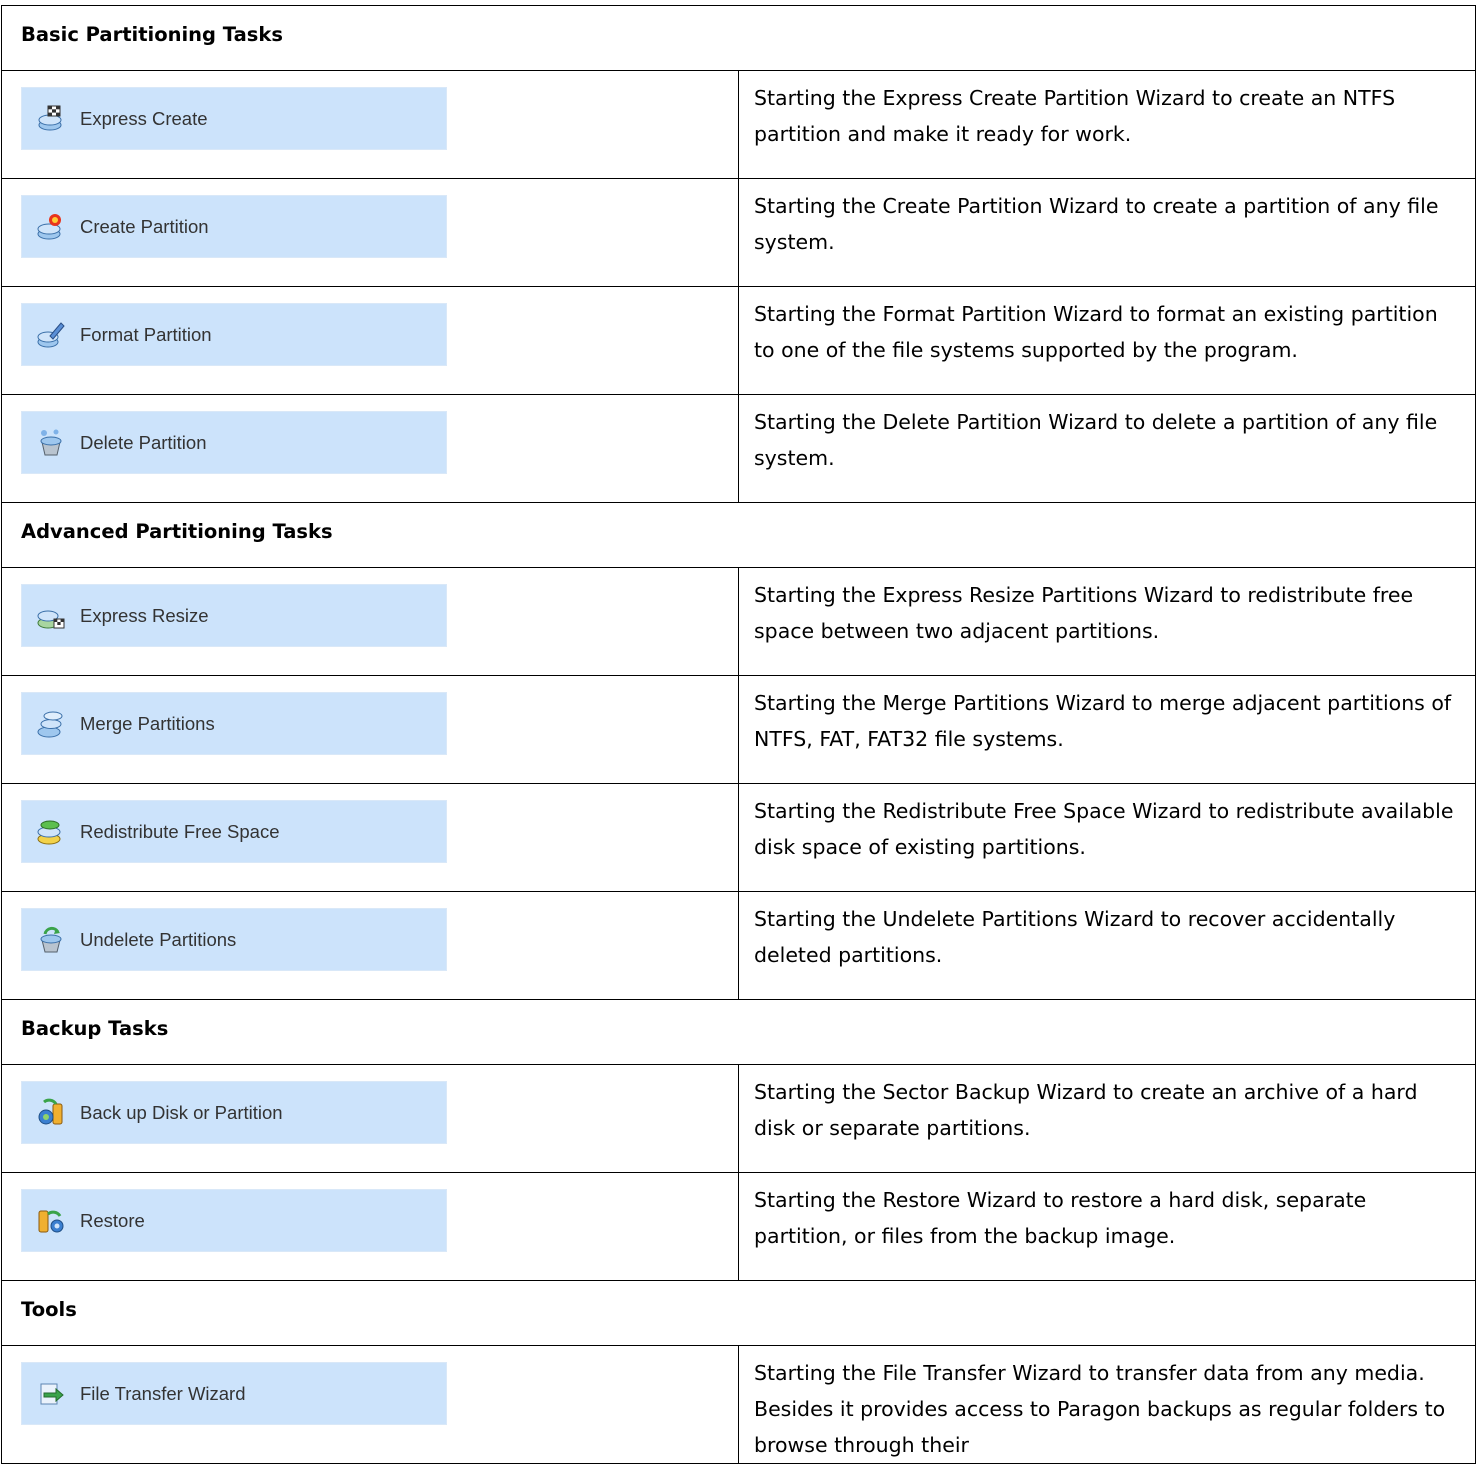 The width and height of the screenshot is (1477, 1464). I want to click on section-title: Basic Partitioning Tasks, so click(738, 38).